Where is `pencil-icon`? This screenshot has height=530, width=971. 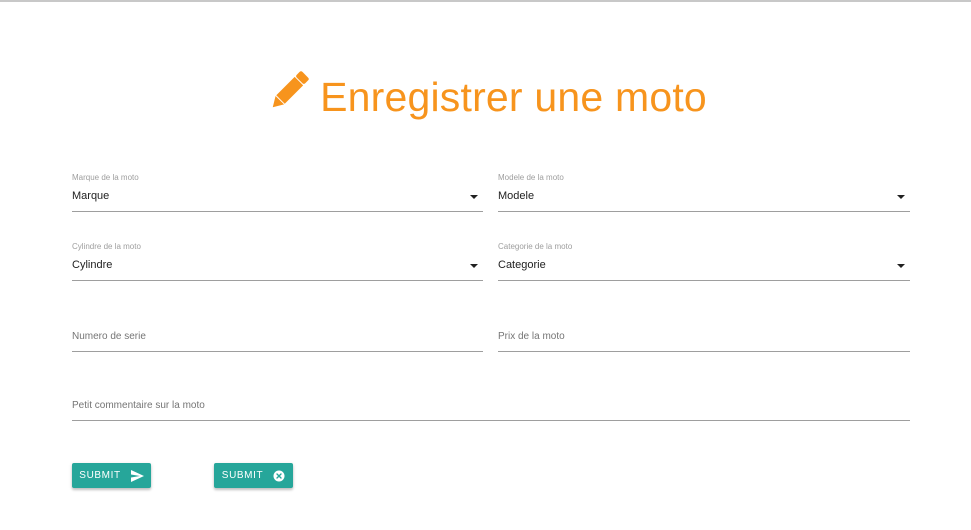 pencil-icon is located at coordinates (290, 89).